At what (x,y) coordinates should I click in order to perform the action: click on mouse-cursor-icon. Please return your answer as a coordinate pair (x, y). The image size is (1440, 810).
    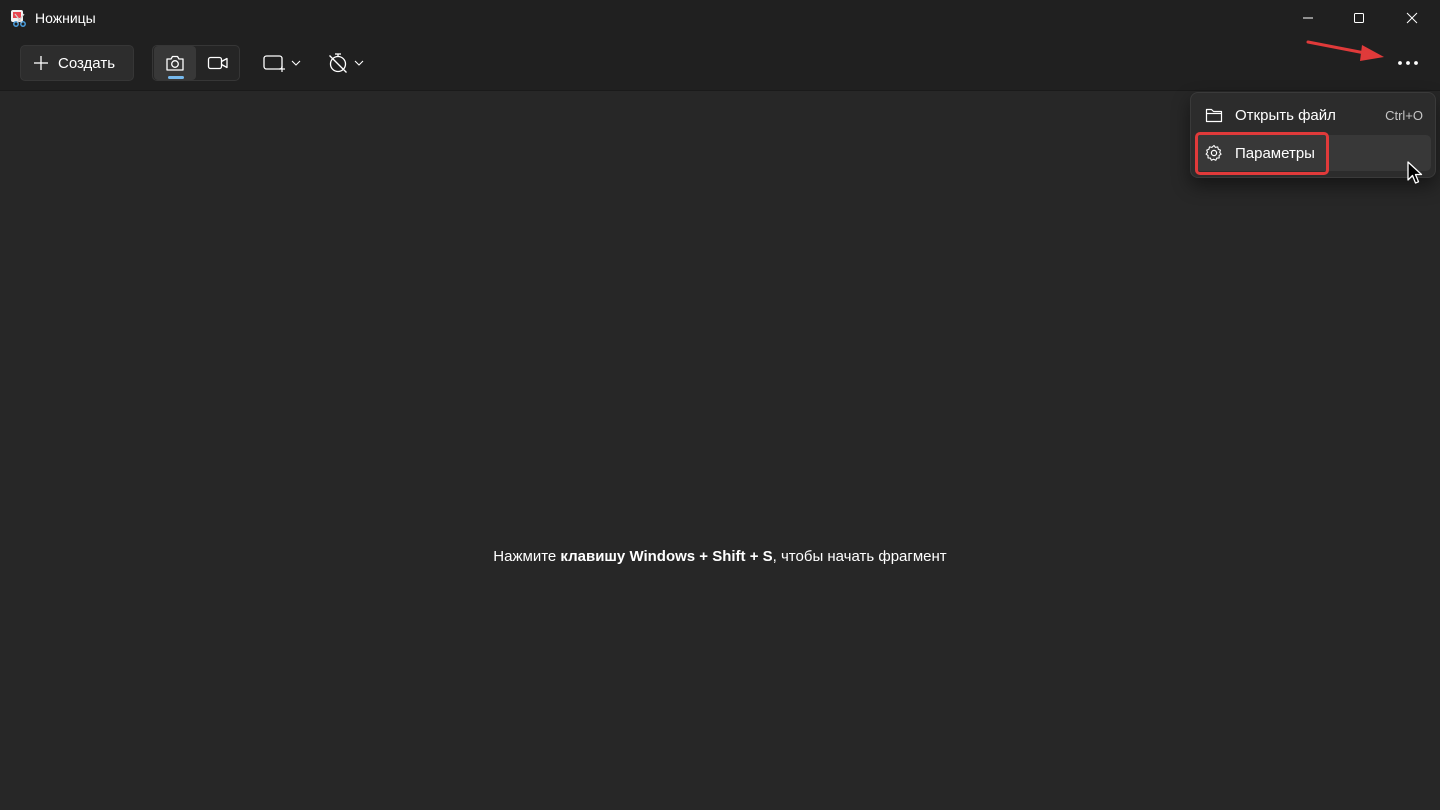
    Looking at the image, I should click on (1415, 172).